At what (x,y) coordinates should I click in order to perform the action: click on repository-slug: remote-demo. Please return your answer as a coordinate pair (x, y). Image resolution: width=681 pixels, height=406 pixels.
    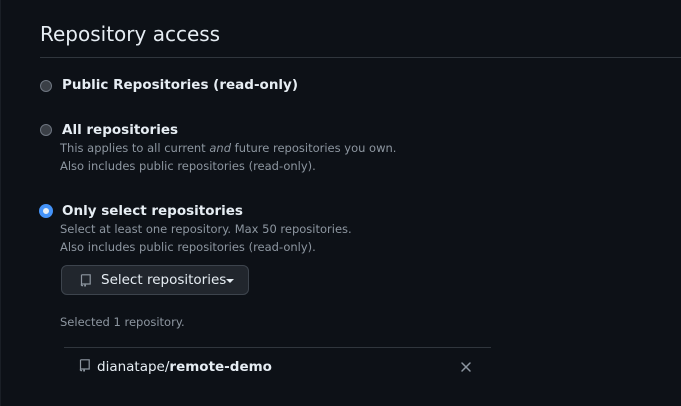
    Looking at the image, I should click on (220, 367).